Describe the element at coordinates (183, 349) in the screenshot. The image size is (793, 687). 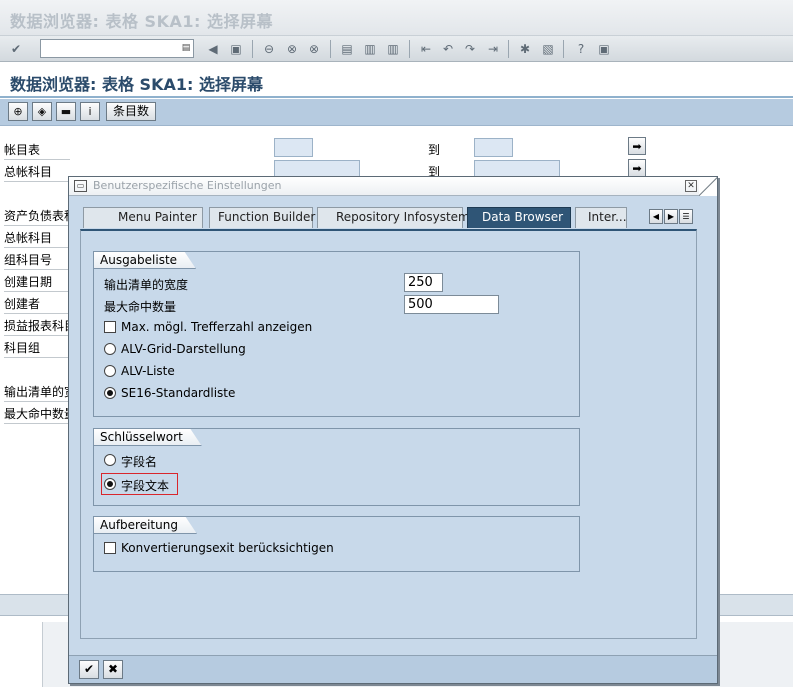
I see `alv-grid-label: ALV-Grid-Darstellung` at that location.